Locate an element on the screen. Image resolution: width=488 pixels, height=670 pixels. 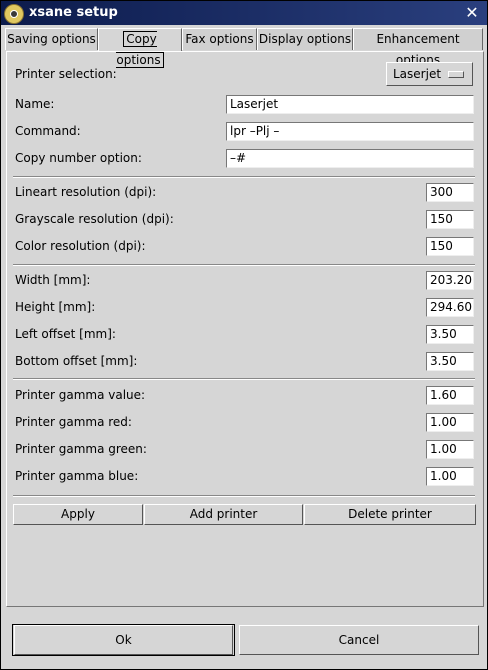
tab-fax-options: Fax options is located at coordinates (219, 39).